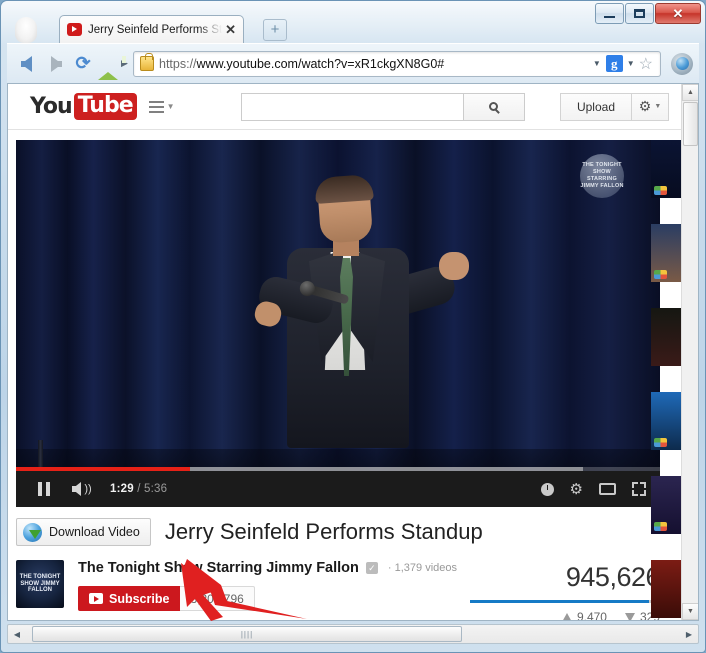 This screenshot has height=653, width=706. I want to click on browser-tab: Jerry Seinfeld Performs Sta ✕, so click(151, 29).